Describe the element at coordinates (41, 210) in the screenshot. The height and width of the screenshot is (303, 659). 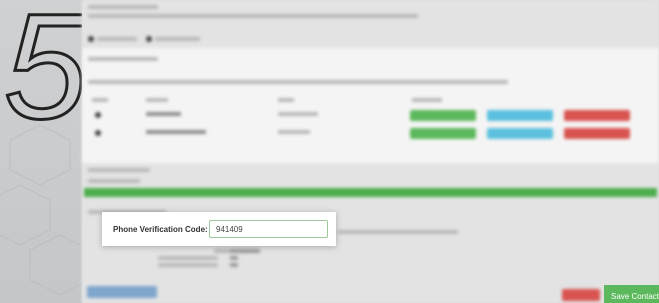
I see `hexagon-pattern-icon` at that location.